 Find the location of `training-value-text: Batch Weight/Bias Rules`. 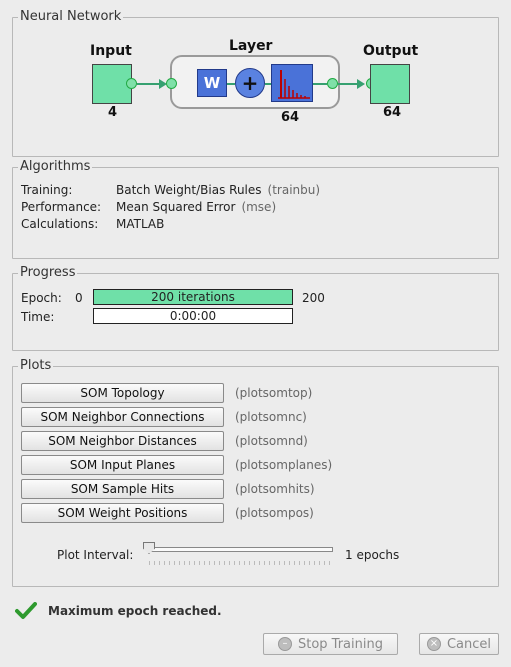

training-value-text: Batch Weight/Bias Rules is located at coordinates (189, 190).